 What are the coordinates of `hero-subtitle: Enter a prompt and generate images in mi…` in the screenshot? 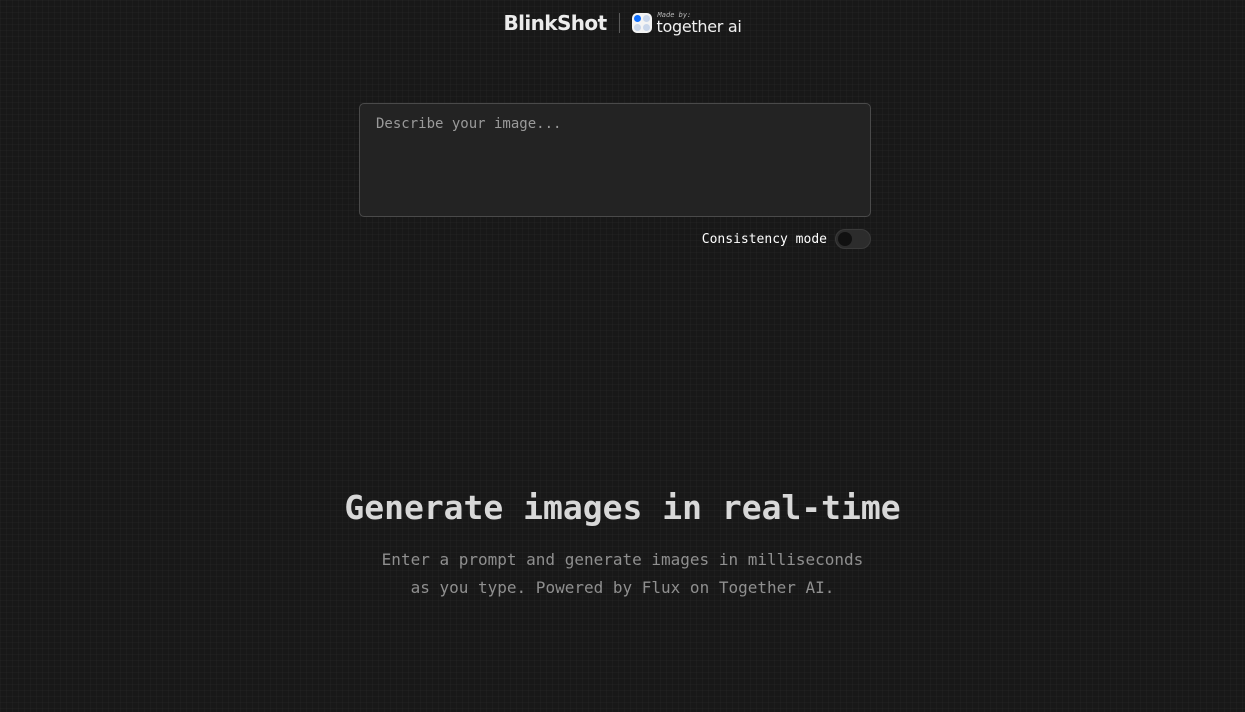 It's located at (623, 574).